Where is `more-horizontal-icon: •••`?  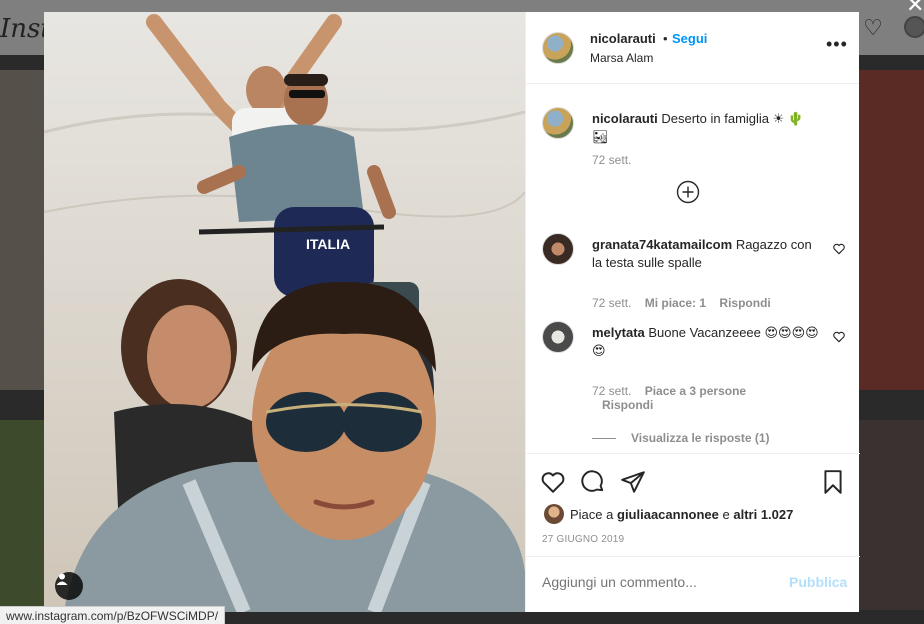
more-horizontal-icon: ••• is located at coordinates (837, 44).